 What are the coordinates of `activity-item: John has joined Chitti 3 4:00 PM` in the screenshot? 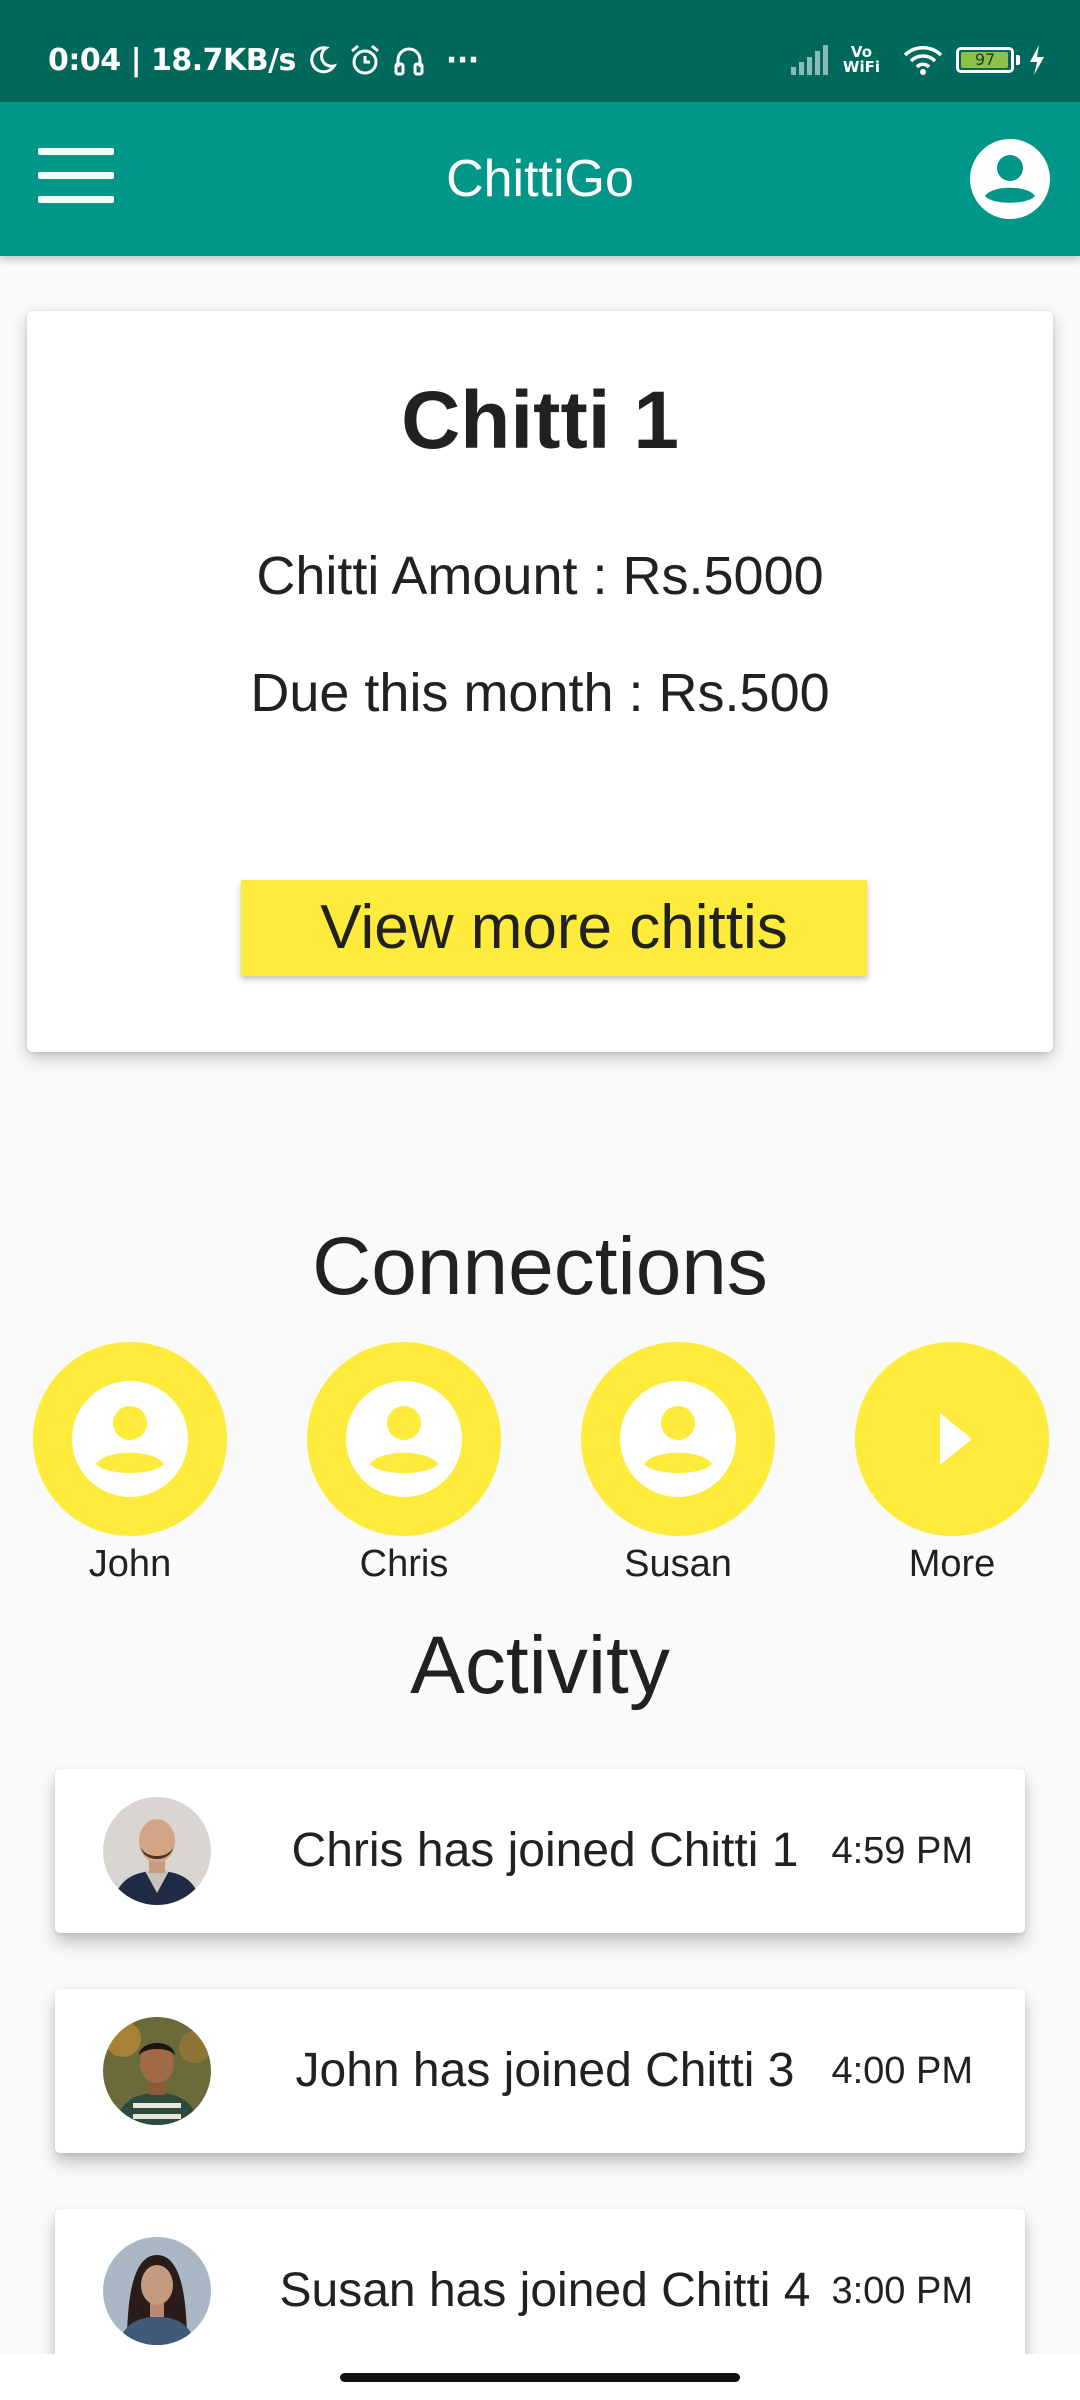 It's located at (540, 2071).